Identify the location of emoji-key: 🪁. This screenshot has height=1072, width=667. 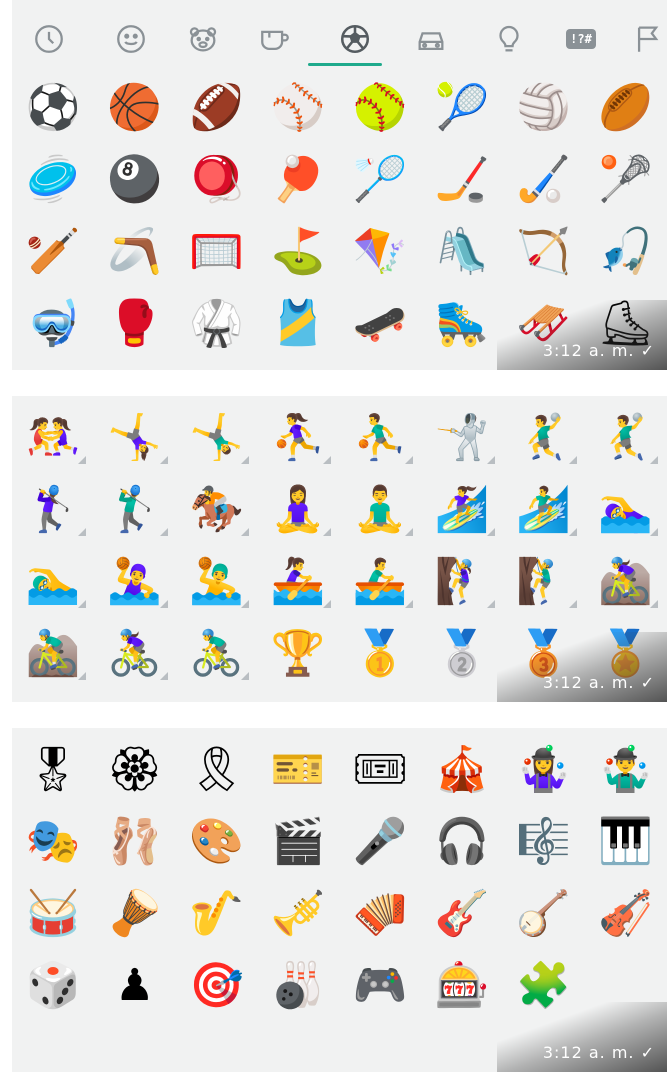
(380, 252).